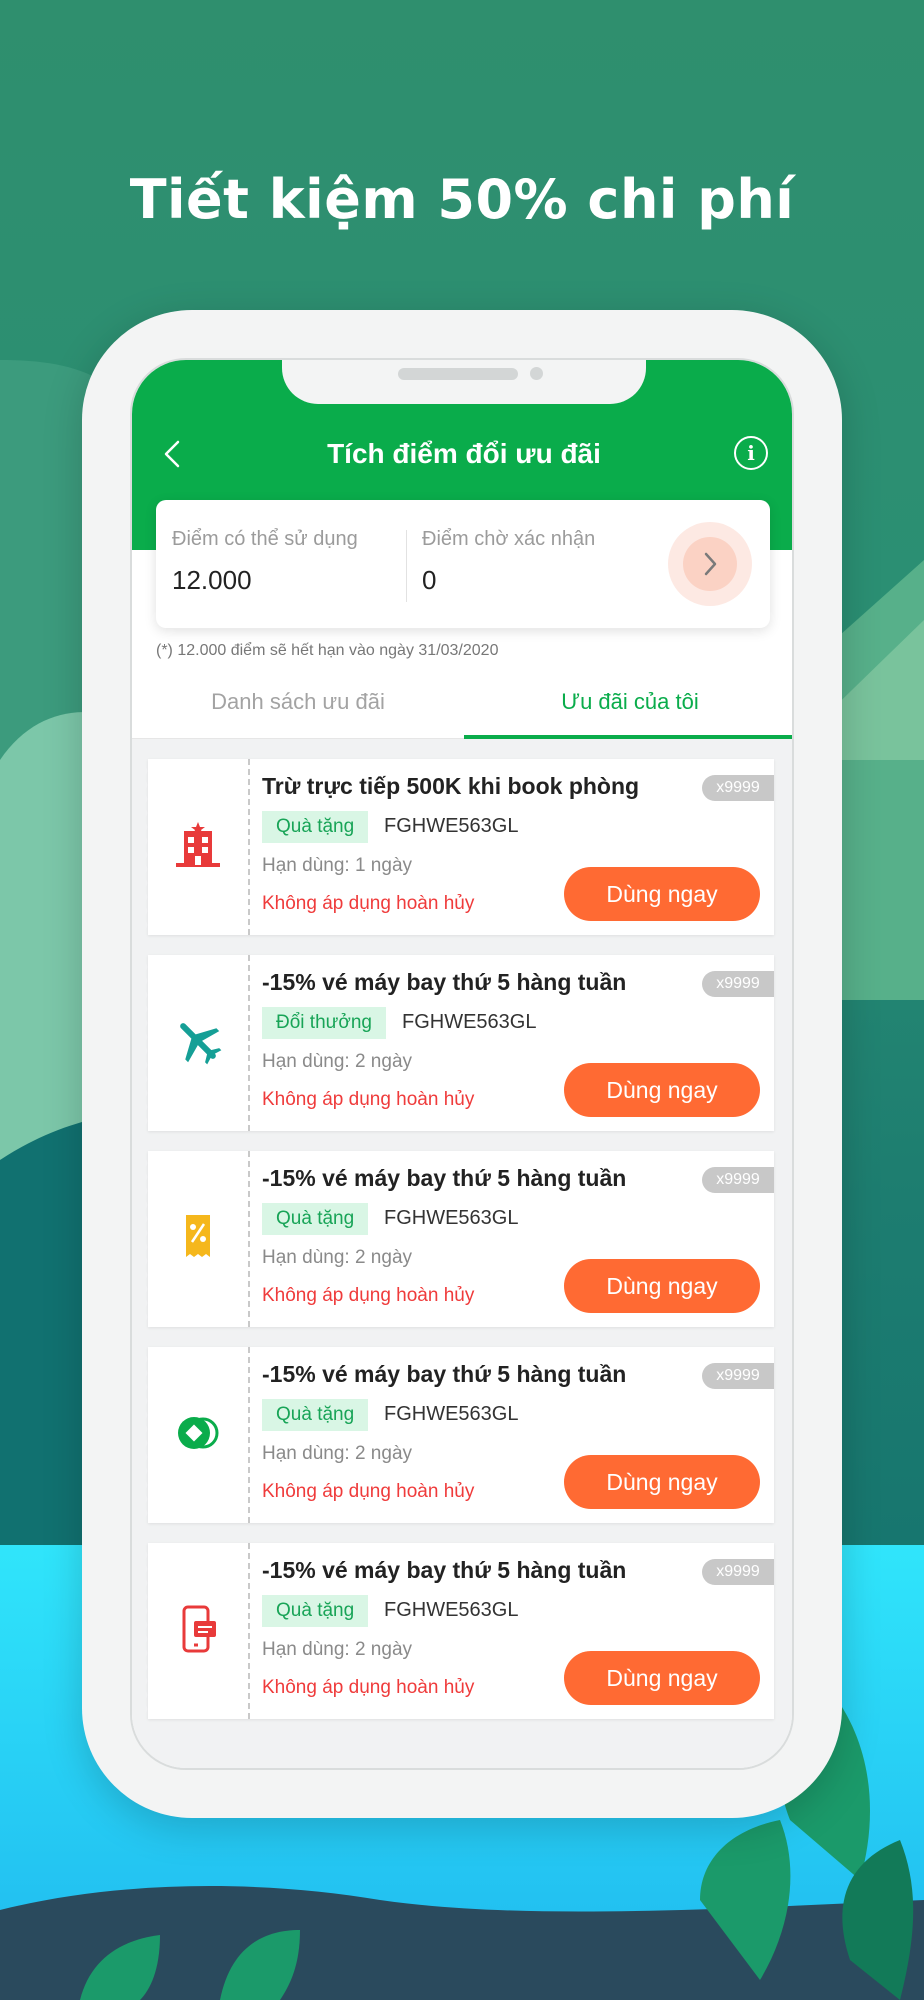 The width and height of the screenshot is (924, 2000). What do you see at coordinates (464, 382) in the screenshot?
I see `phone-notch` at bounding box center [464, 382].